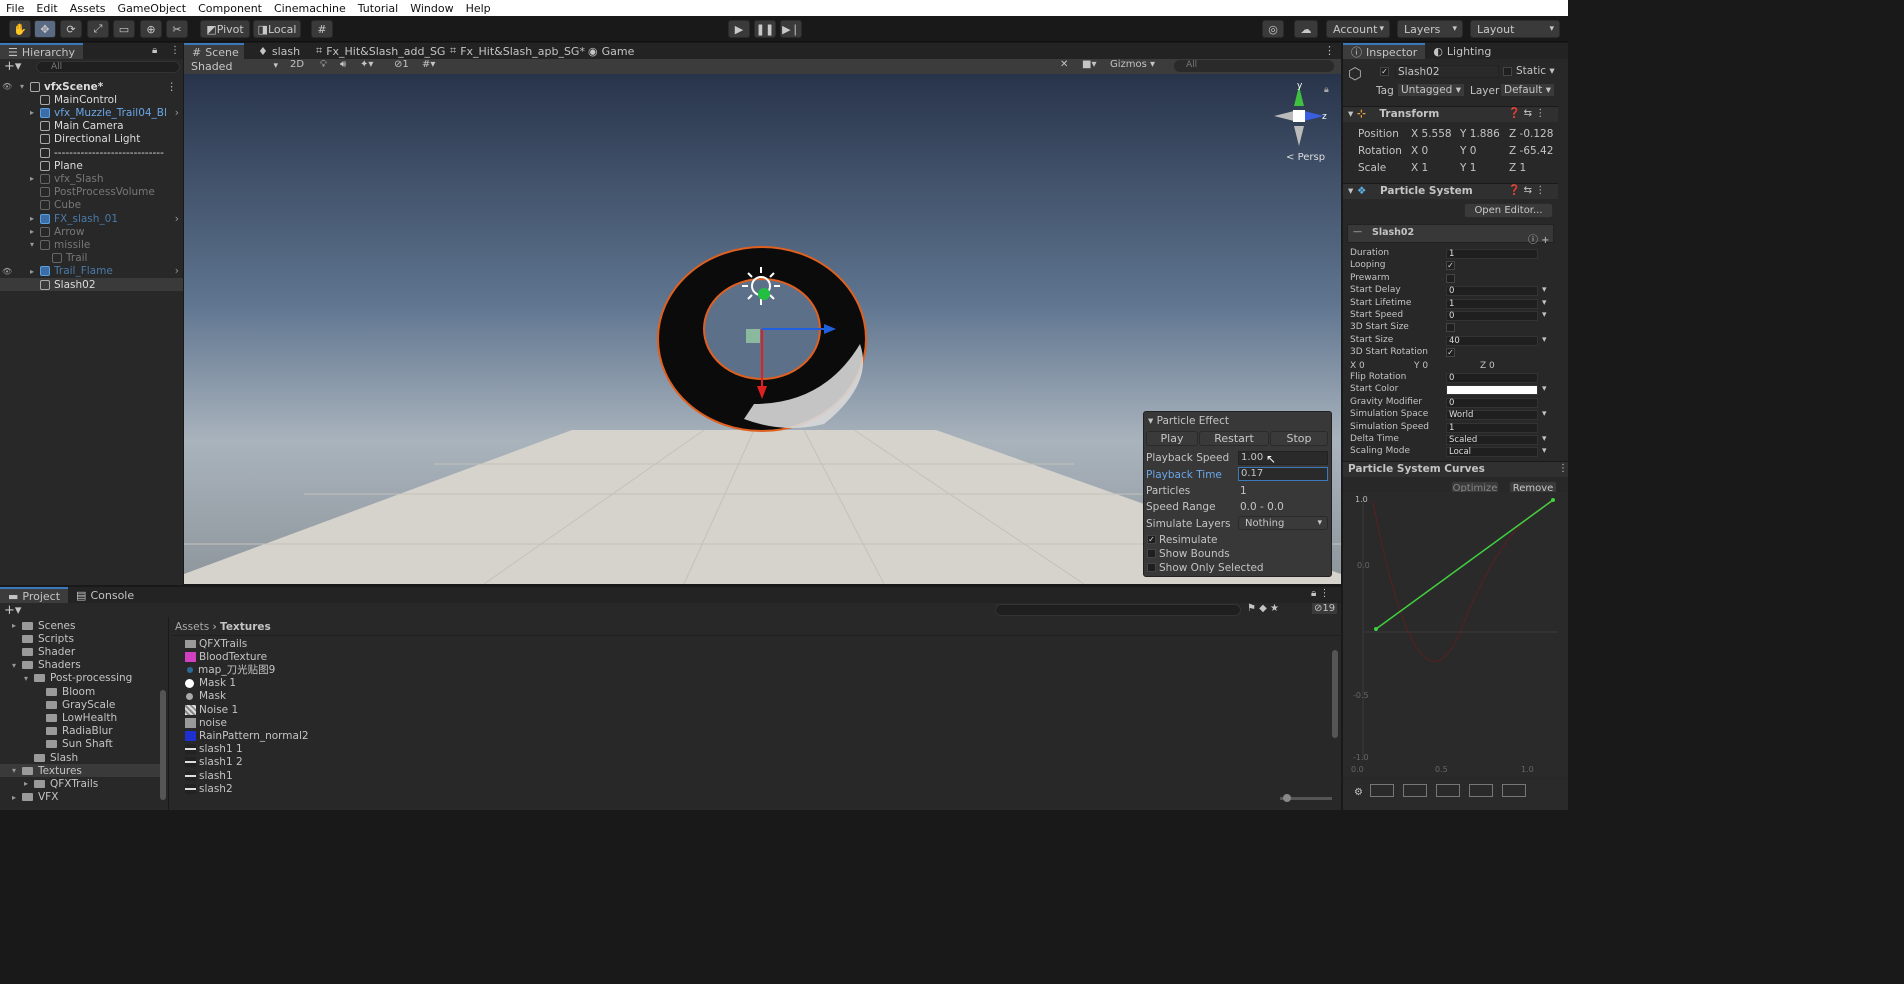  Describe the element at coordinates (1358, 792) in the screenshot. I see `presets-gear-icon: ⚙` at that location.